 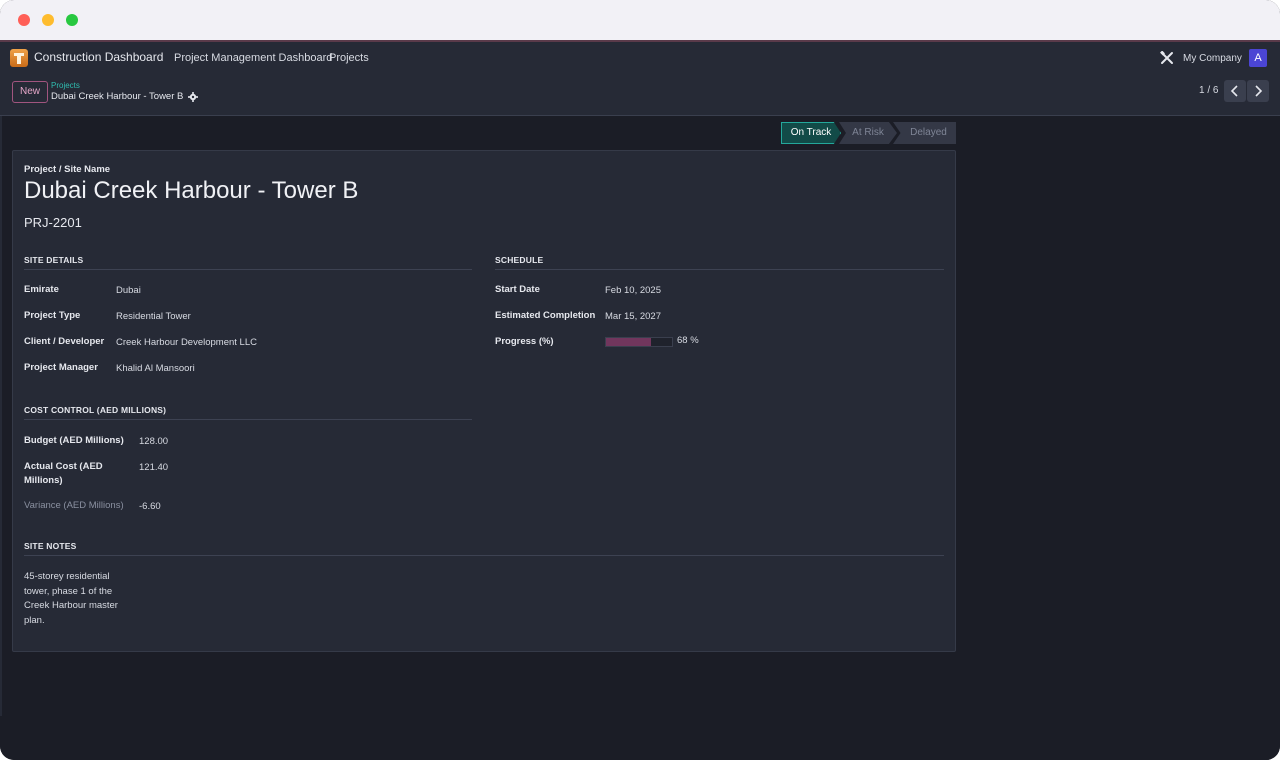 What do you see at coordinates (1212, 58) in the screenshot?
I see `company-switcher: My Company` at bounding box center [1212, 58].